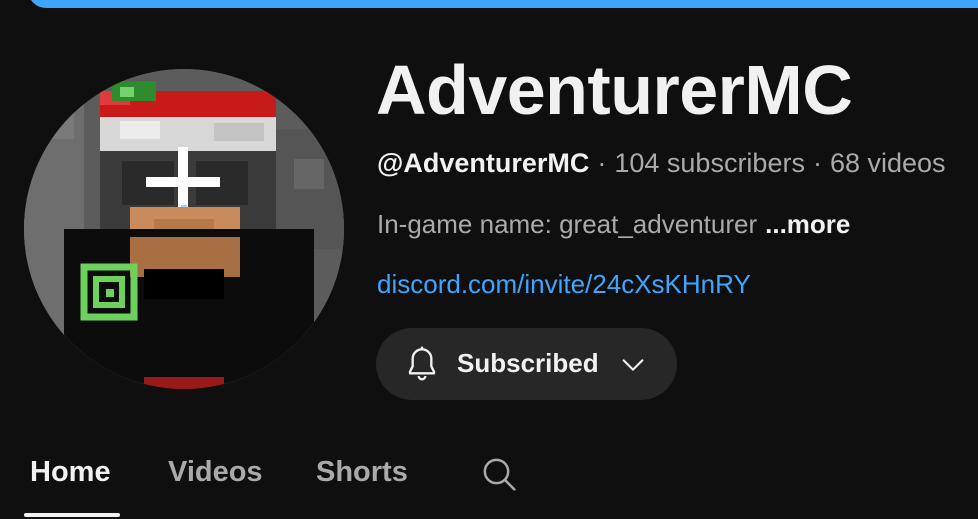  Describe the element at coordinates (709, 163) in the screenshot. I see `subscriber-count: 104 subscribers` at that location.